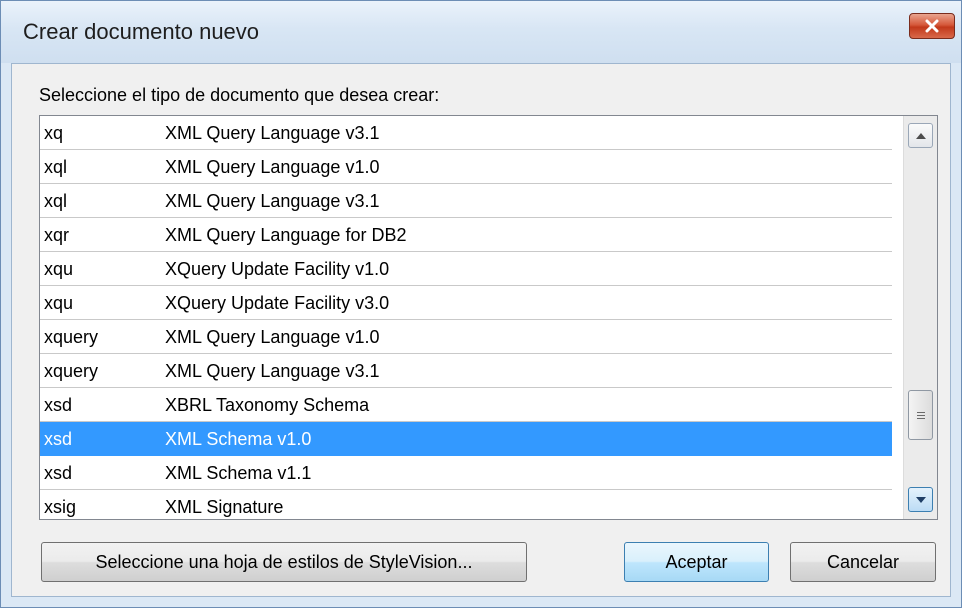  I want to click on scroll-thumb, so click(920, 415).